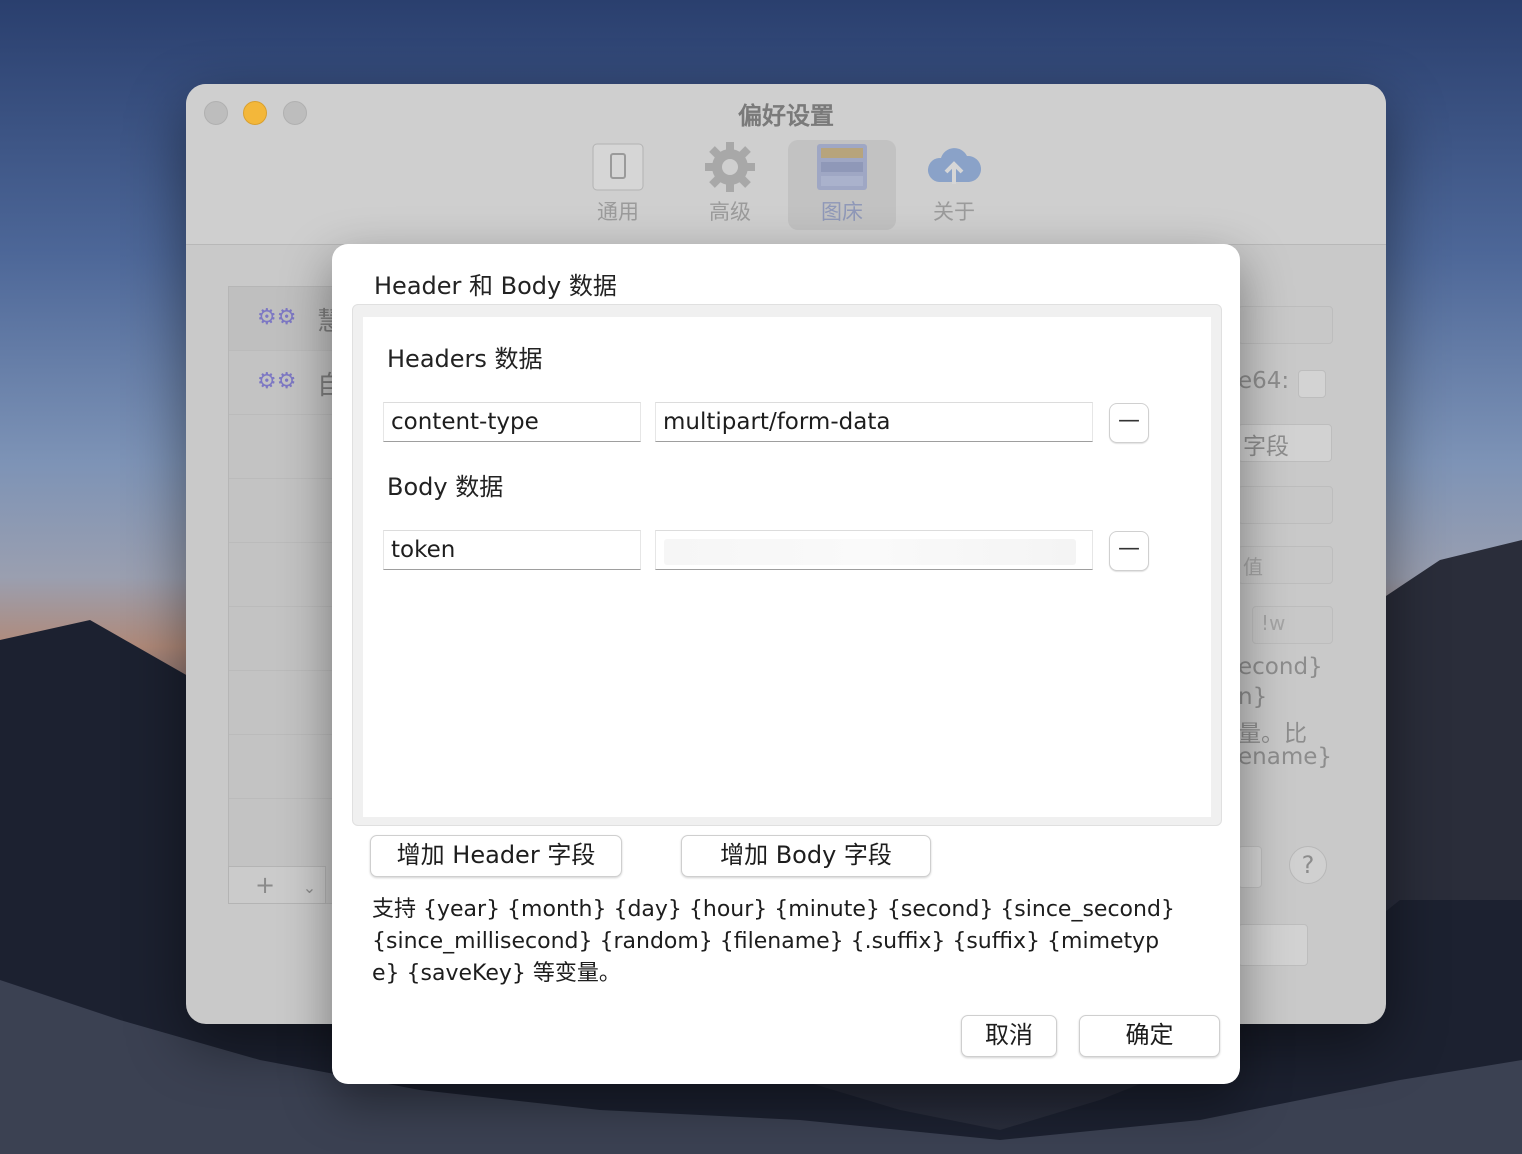 This screenshot has width=1522, height=1154. What do you see at coordinates (1266, 447) in the screenshot?
I see `add-field-label: 字段` at bounding box center [1266, 447].